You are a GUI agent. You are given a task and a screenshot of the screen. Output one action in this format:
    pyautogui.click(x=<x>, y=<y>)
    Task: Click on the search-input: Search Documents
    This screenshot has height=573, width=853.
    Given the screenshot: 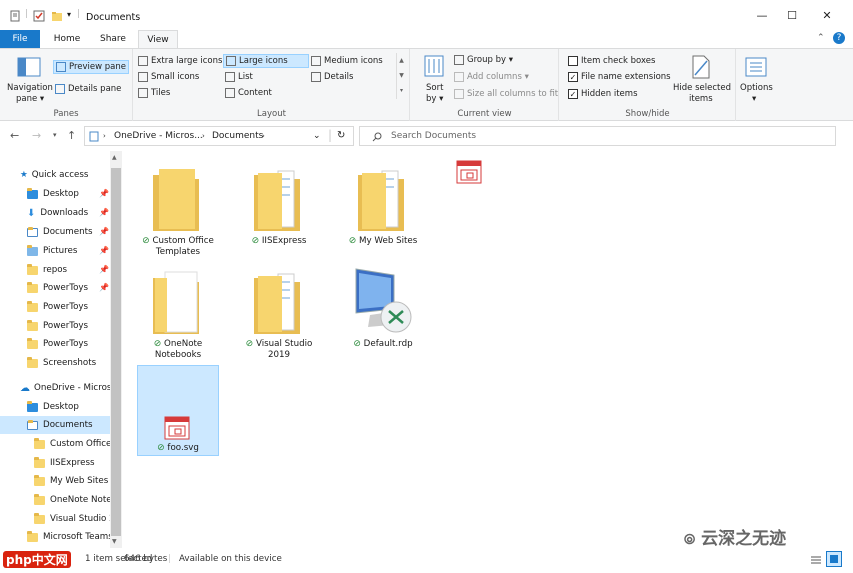 What is the action you would take?
    pyautogui.click(x=597, y=136)
    